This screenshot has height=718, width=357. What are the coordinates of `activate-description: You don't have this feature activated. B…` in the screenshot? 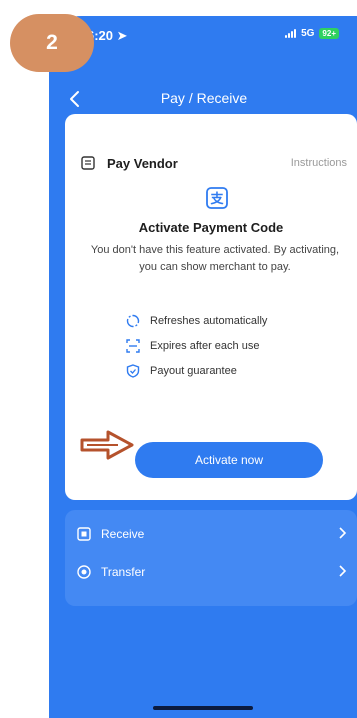 It's located at (215, 258).